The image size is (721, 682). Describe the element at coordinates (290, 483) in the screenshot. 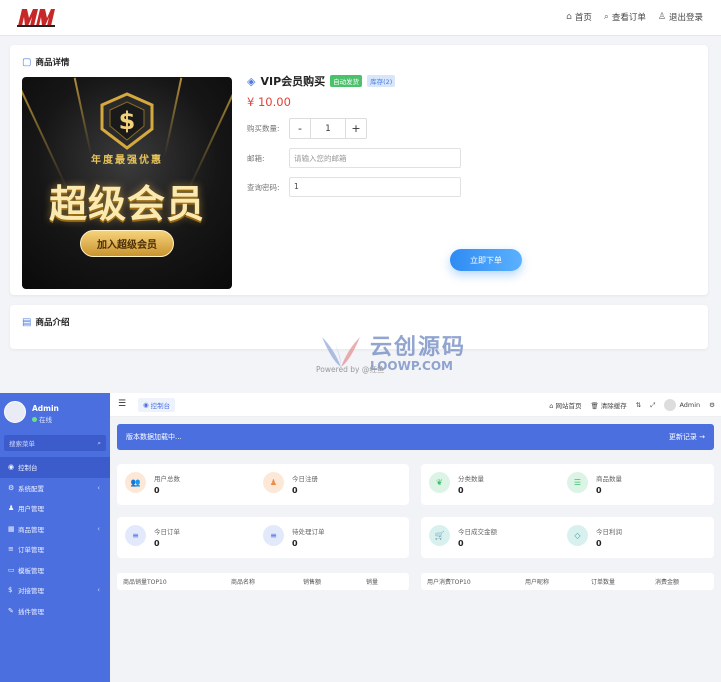

I see `stat-today-registrations: ♟ 今日注册 0` at that location.